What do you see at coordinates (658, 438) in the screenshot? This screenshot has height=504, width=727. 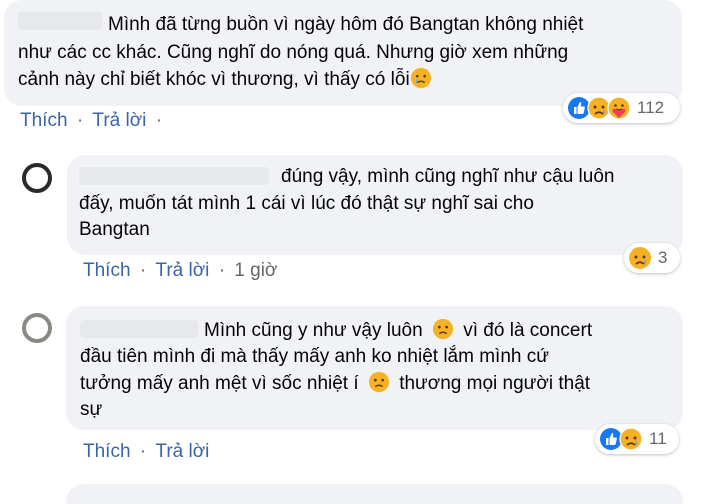 I see `reaction-count: 11` at bounding box center [658, 438].